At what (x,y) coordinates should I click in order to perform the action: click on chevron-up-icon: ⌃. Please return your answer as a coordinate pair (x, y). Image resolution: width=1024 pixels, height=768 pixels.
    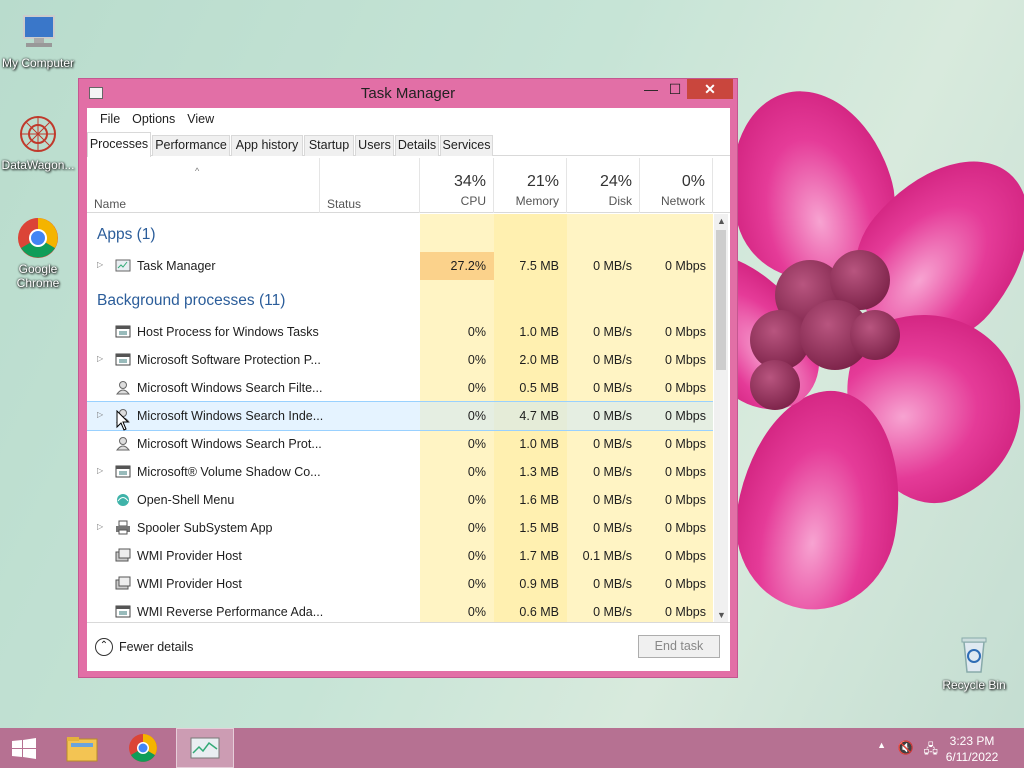
    Looking at the image, I should click on (104, 647).